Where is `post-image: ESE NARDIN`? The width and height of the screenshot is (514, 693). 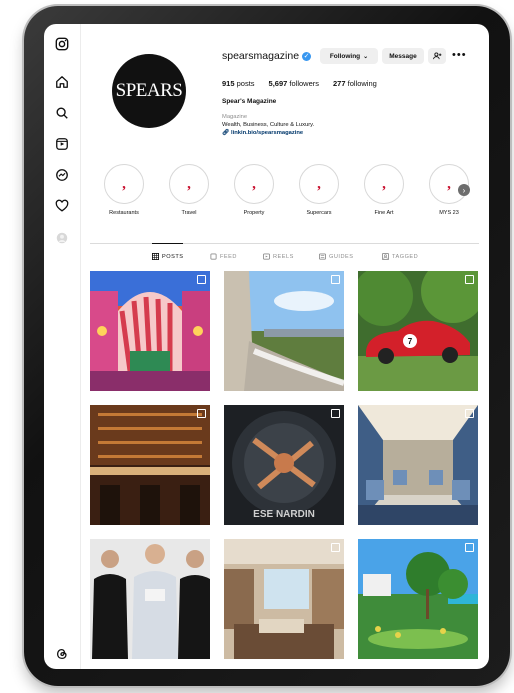
post-image: ESE NARDIN is located at coordinates (284, 465).